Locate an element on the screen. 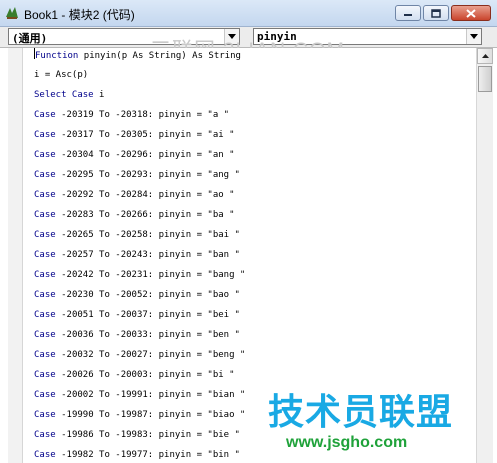 The height and width of the screenshot is (463, 497). code-text: -20292 To -20284: pinyin = "ao " is located at coordinates (145, 195).